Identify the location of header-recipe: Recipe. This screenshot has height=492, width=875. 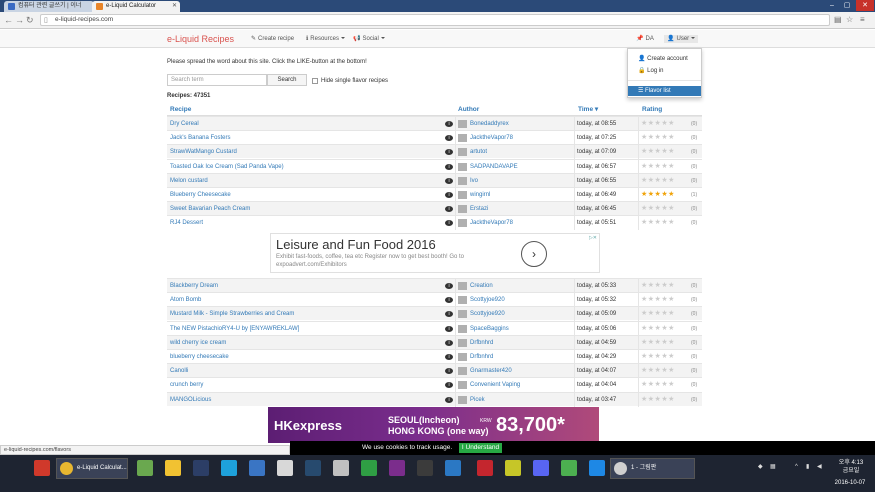
(179, 110).